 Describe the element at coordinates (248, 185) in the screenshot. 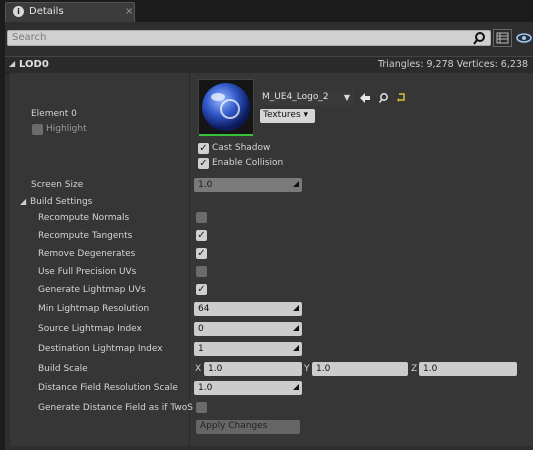

I see `screen-size-field: 1.0` at that location.